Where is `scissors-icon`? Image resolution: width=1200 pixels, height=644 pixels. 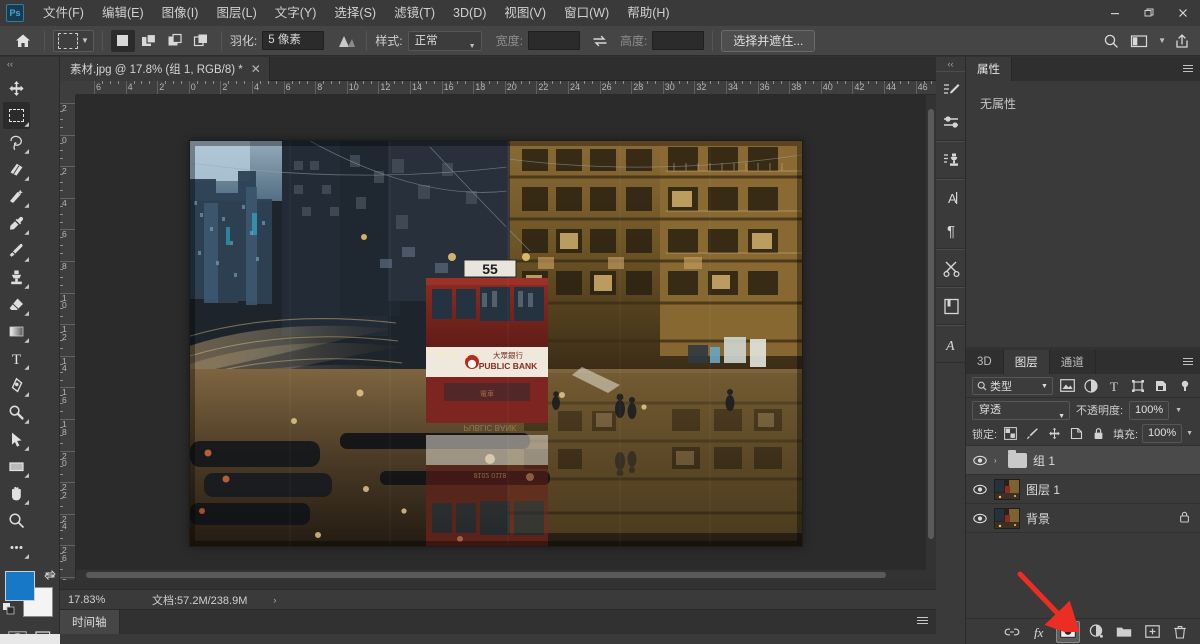
scissors-icon is located at coordinates (951, 268).